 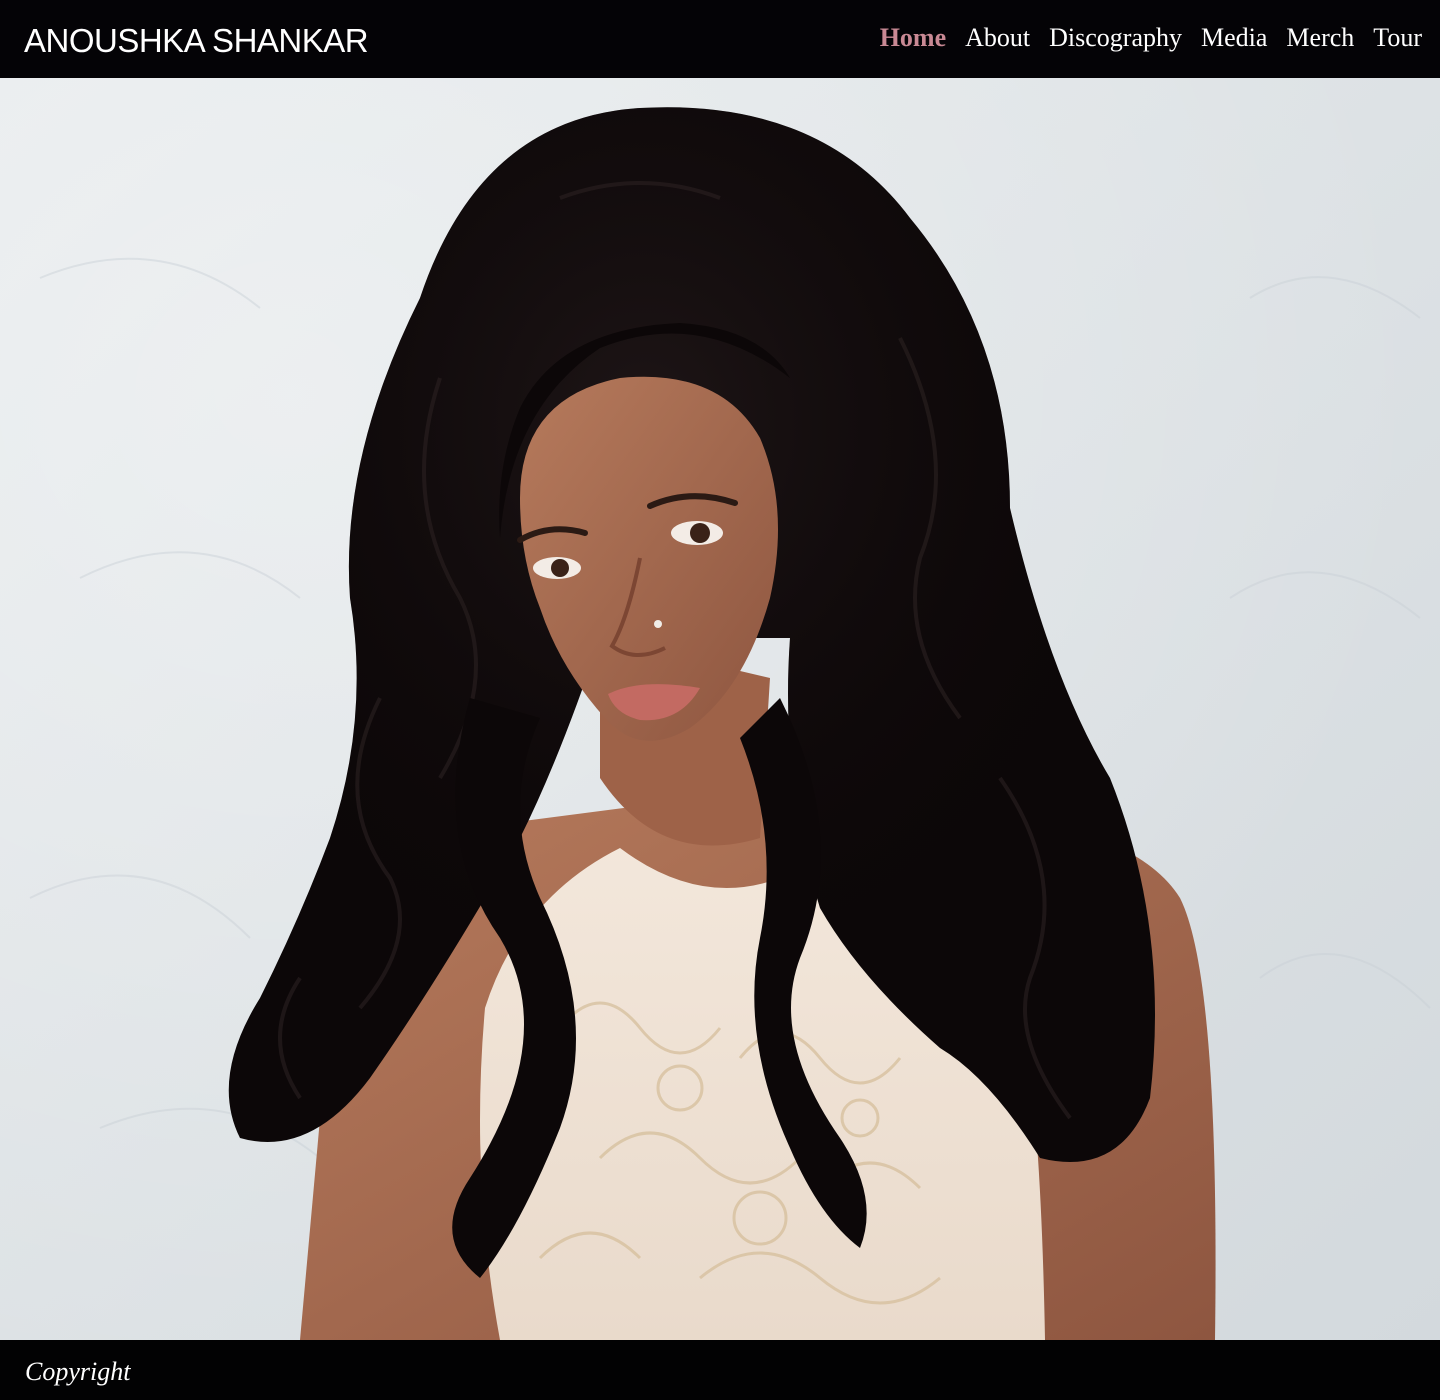 I want to click on nav-link-tour: Tour, so click(x=1397, y=38).